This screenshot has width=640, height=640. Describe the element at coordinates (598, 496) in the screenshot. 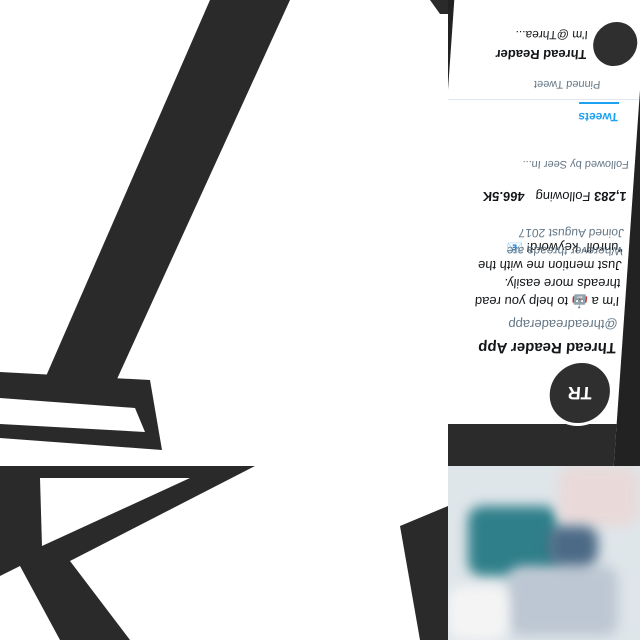

I see `photo-blob-pink` at that location.